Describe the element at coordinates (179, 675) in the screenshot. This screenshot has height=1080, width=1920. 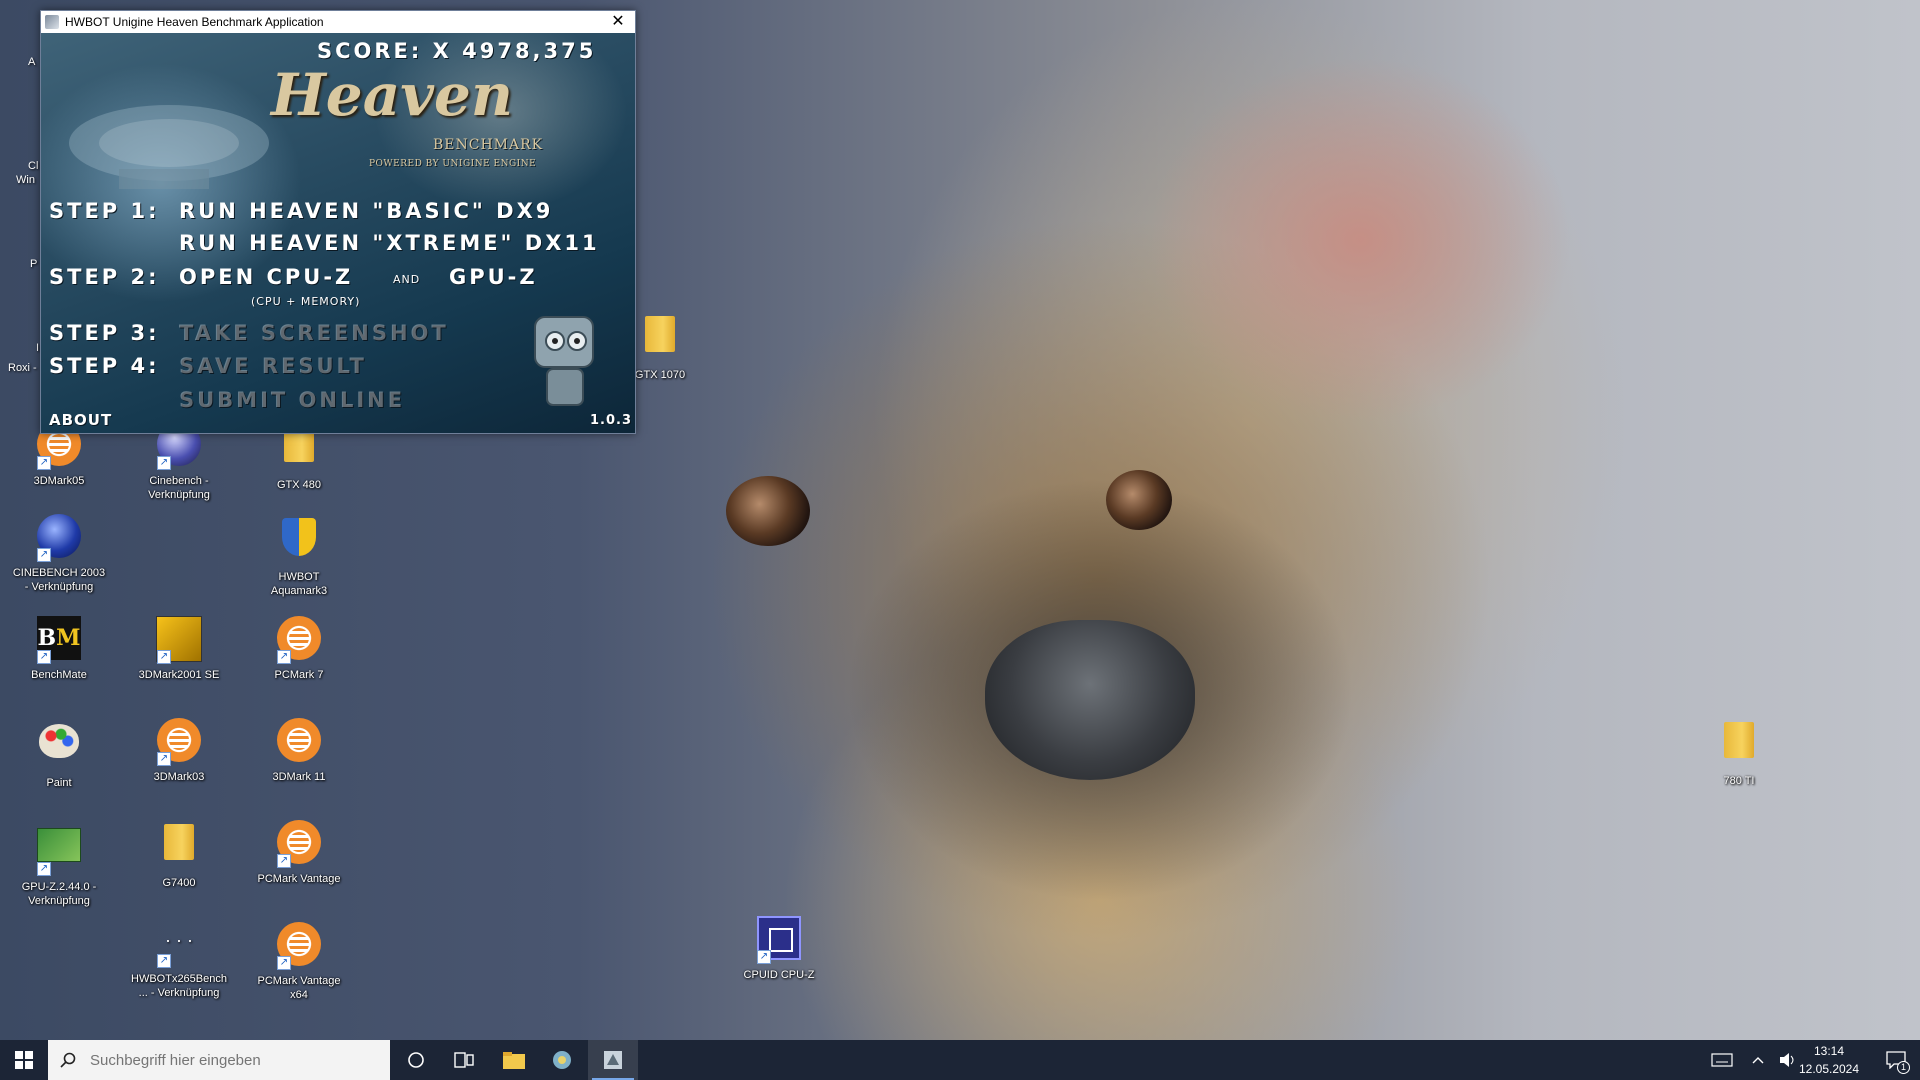
I see `desktop-icon-label: 3DMark2001 SE` at that location.